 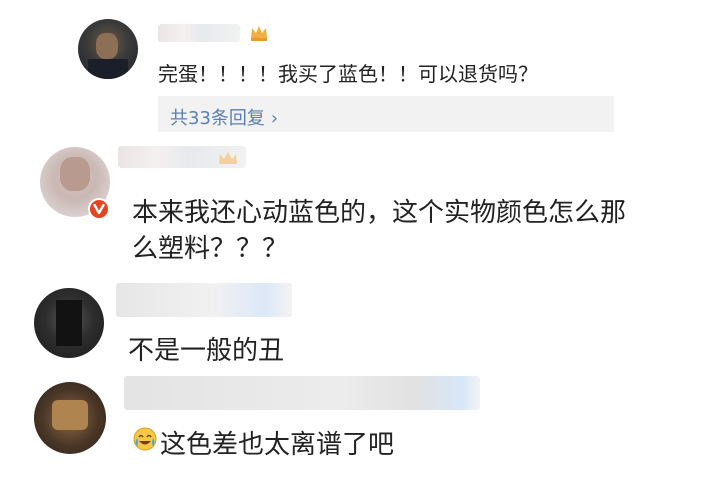 I want to click on replies-count: 共33条回复, so click(x=217, y=118).